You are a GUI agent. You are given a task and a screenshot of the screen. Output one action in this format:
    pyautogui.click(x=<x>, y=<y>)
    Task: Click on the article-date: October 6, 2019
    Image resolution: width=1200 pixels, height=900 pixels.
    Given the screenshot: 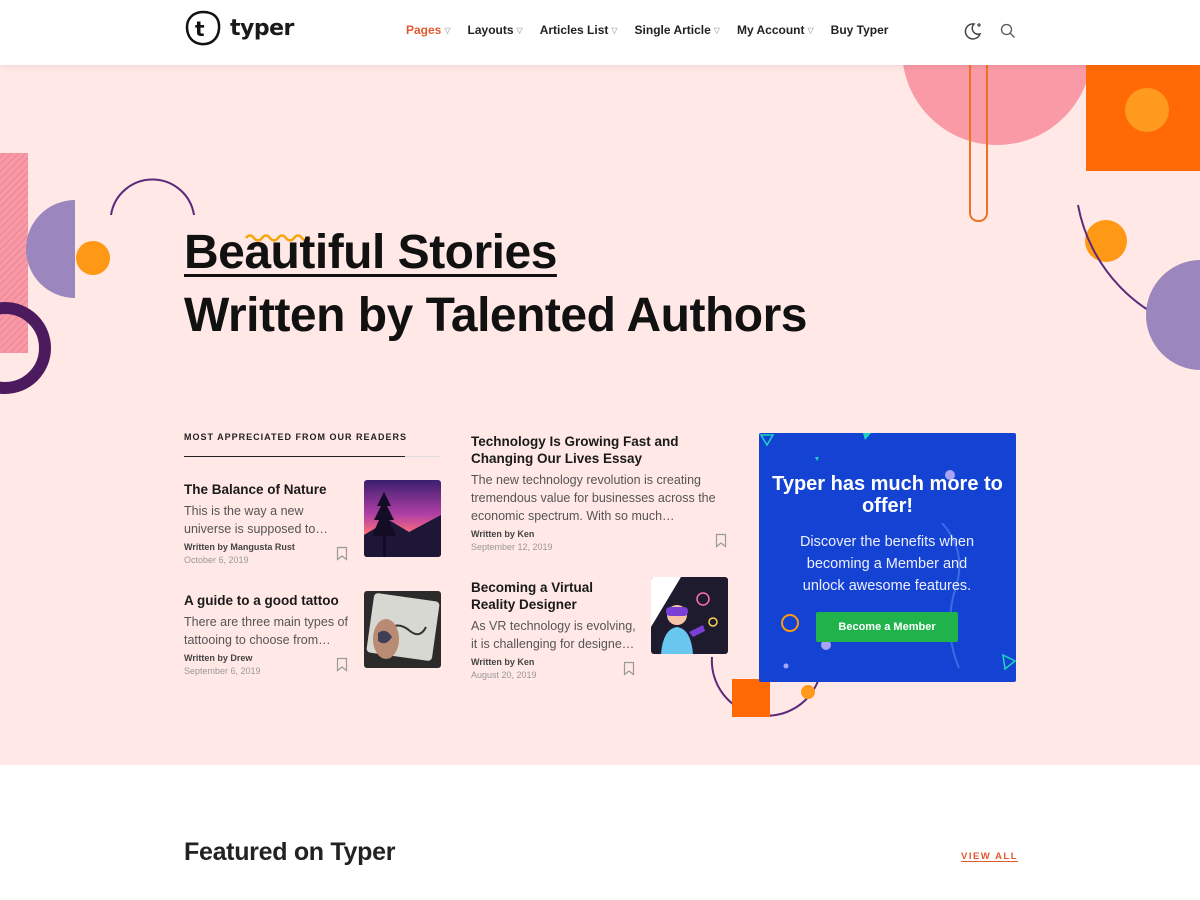 What is the action you would take?
    pyautogui.click(x=216, y=560)
    